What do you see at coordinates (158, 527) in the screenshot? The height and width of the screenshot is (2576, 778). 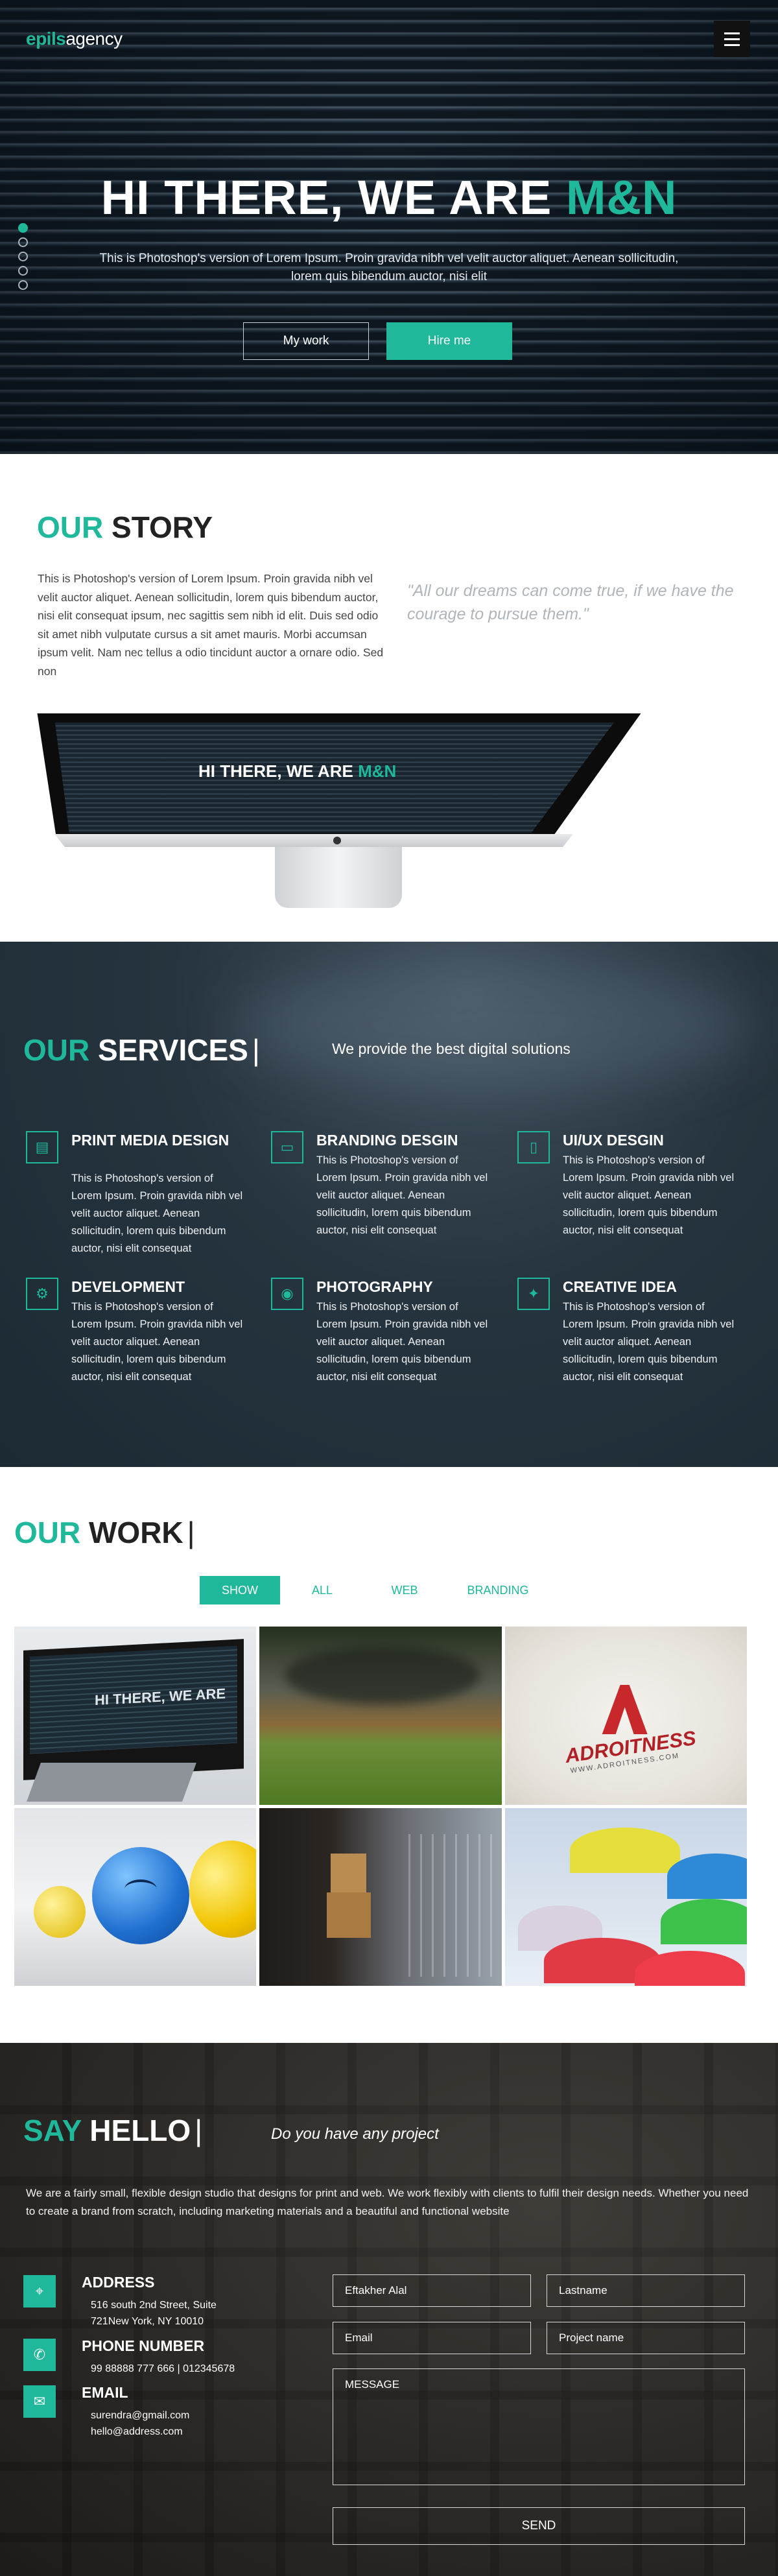 I see `story-title-main: STORY` at bounding box center [158, 527].